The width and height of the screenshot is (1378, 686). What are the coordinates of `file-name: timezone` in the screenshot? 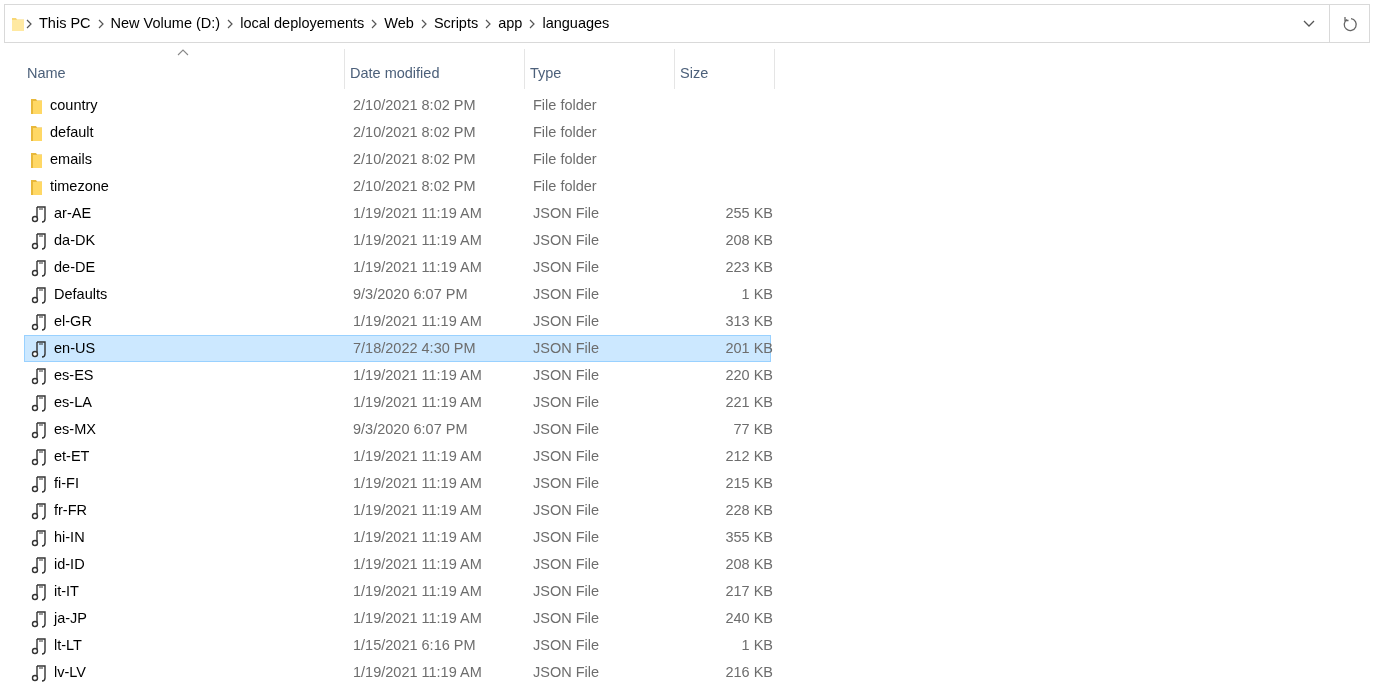 It's located at (79, 186).